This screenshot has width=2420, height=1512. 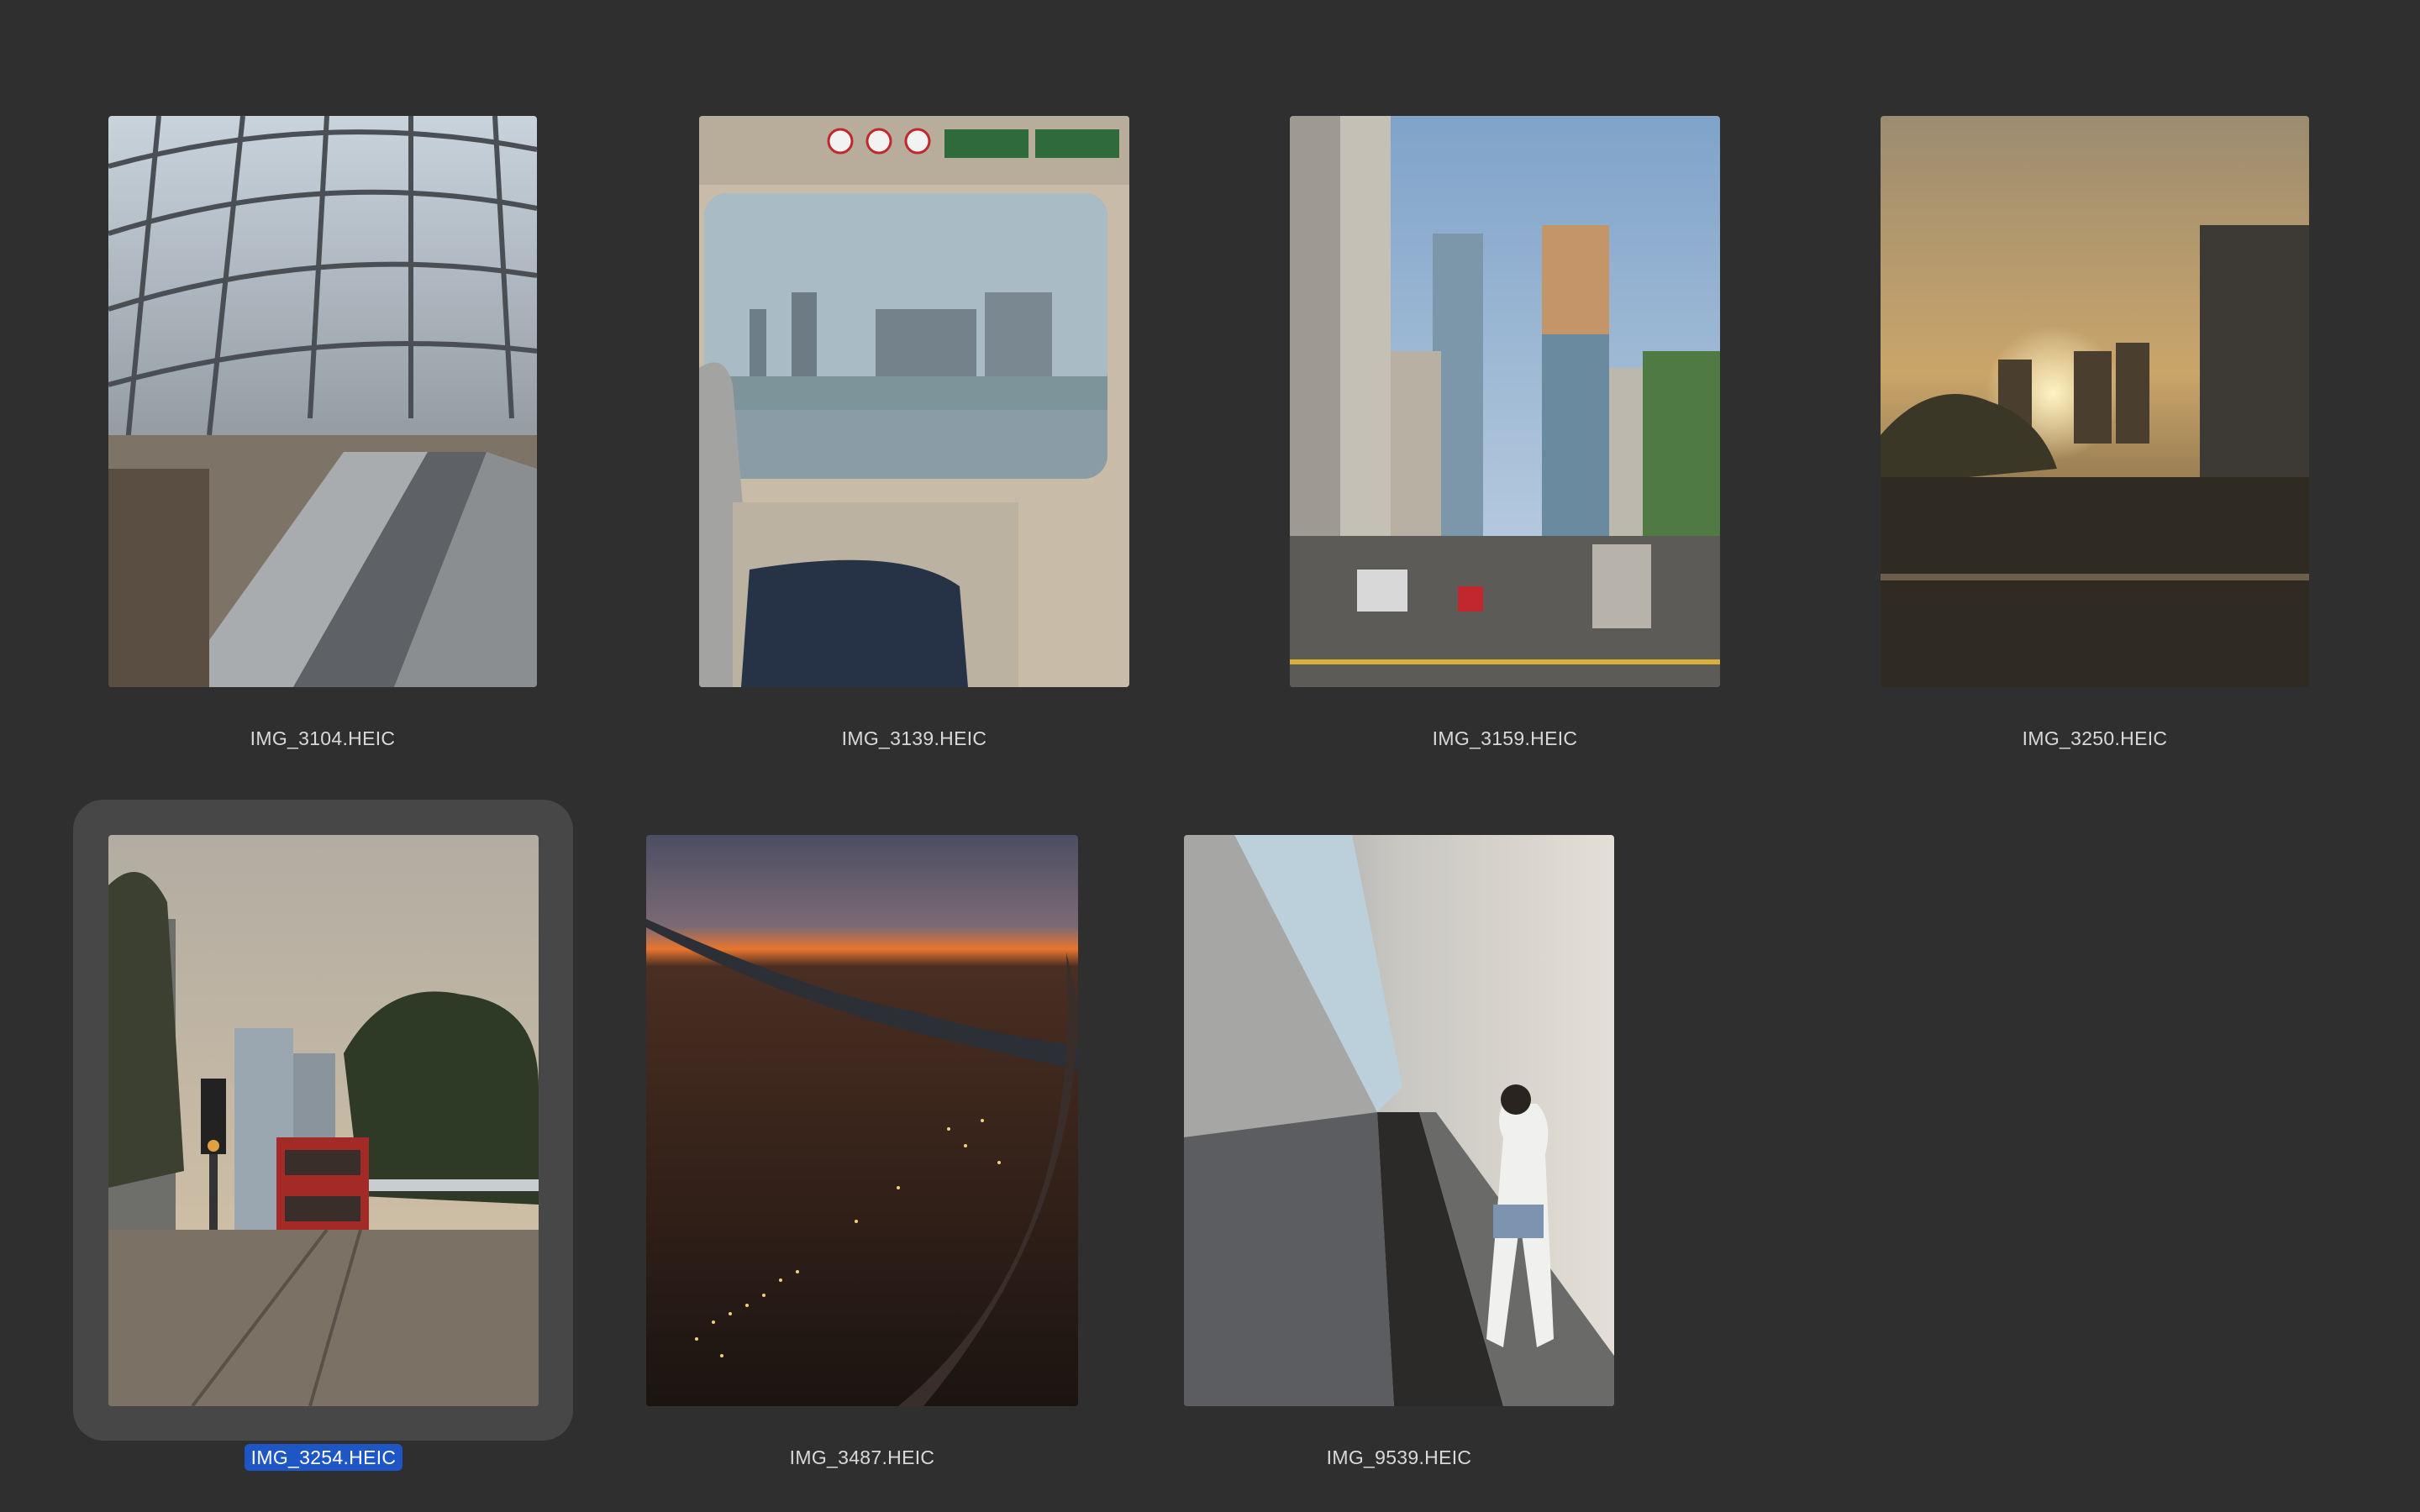 I want to click on photo-thumbnail-city-street, so click(x=1505, y=401).